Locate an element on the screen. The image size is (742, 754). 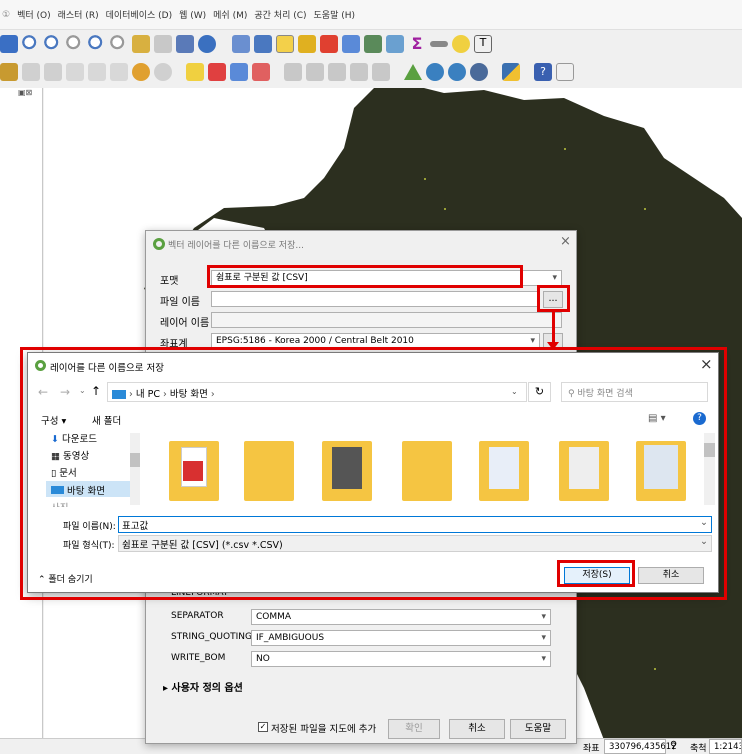
format-select: 쉼표로 구분된 값 [CSV] is located at coordinates (386, 278).